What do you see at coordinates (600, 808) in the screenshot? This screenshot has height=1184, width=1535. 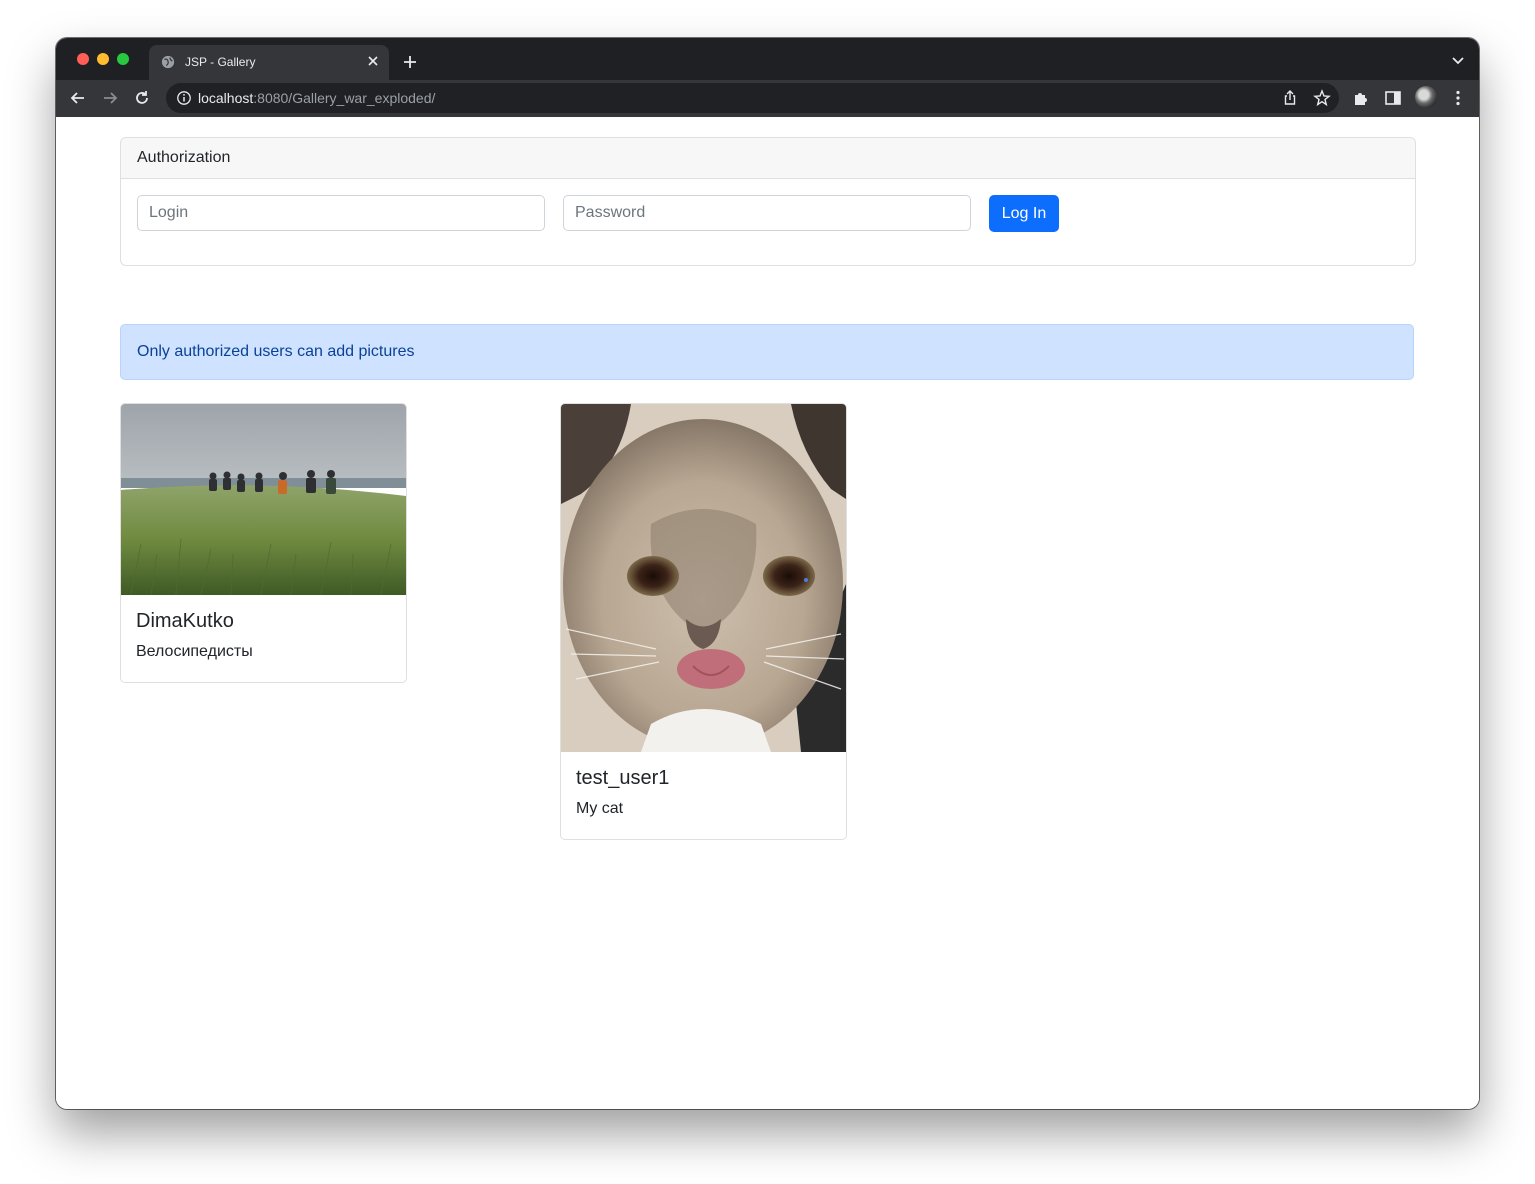 I see `card-caption: My cat` at bounding box center [600, 808].